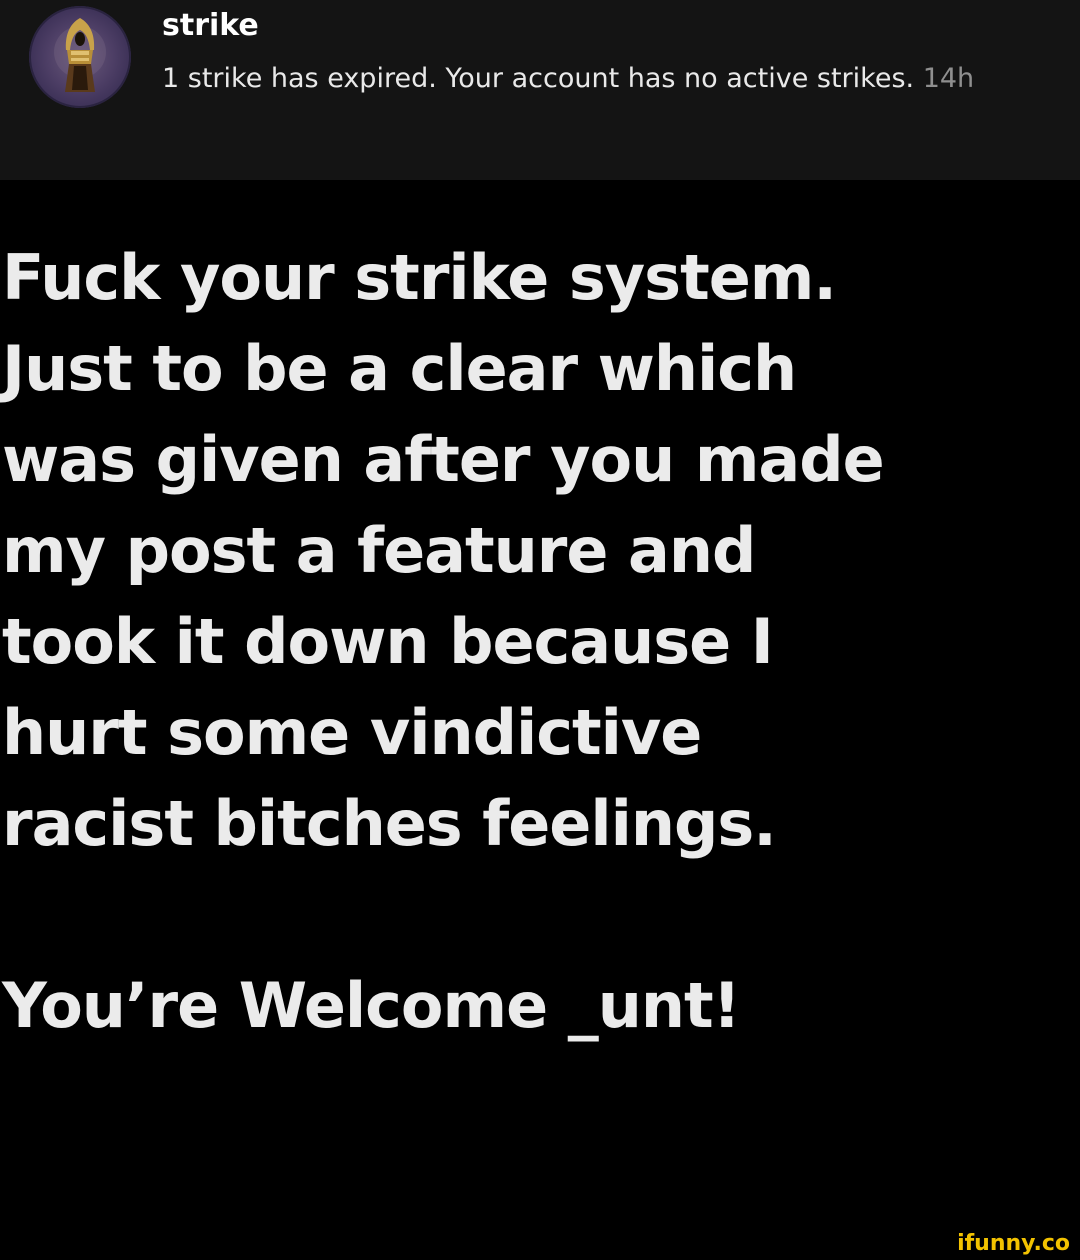 This screenshot has width=1080, height=1260. What do you see at coordinates (948, 78) in the screenshot?
I see `notification-time: 14h` at bounding box center [948, 78].